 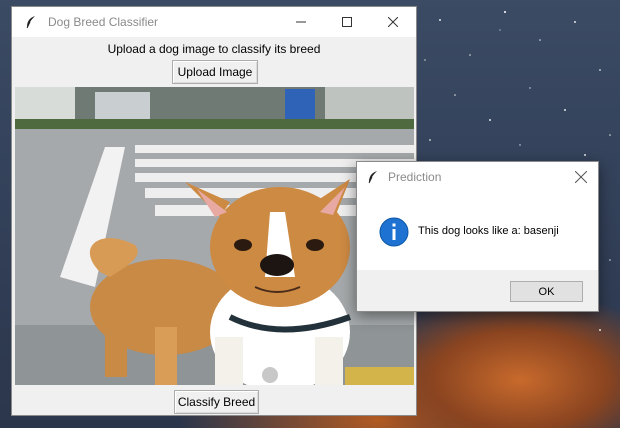 I want to click on maximize-icon, so click(x=347, y=22).